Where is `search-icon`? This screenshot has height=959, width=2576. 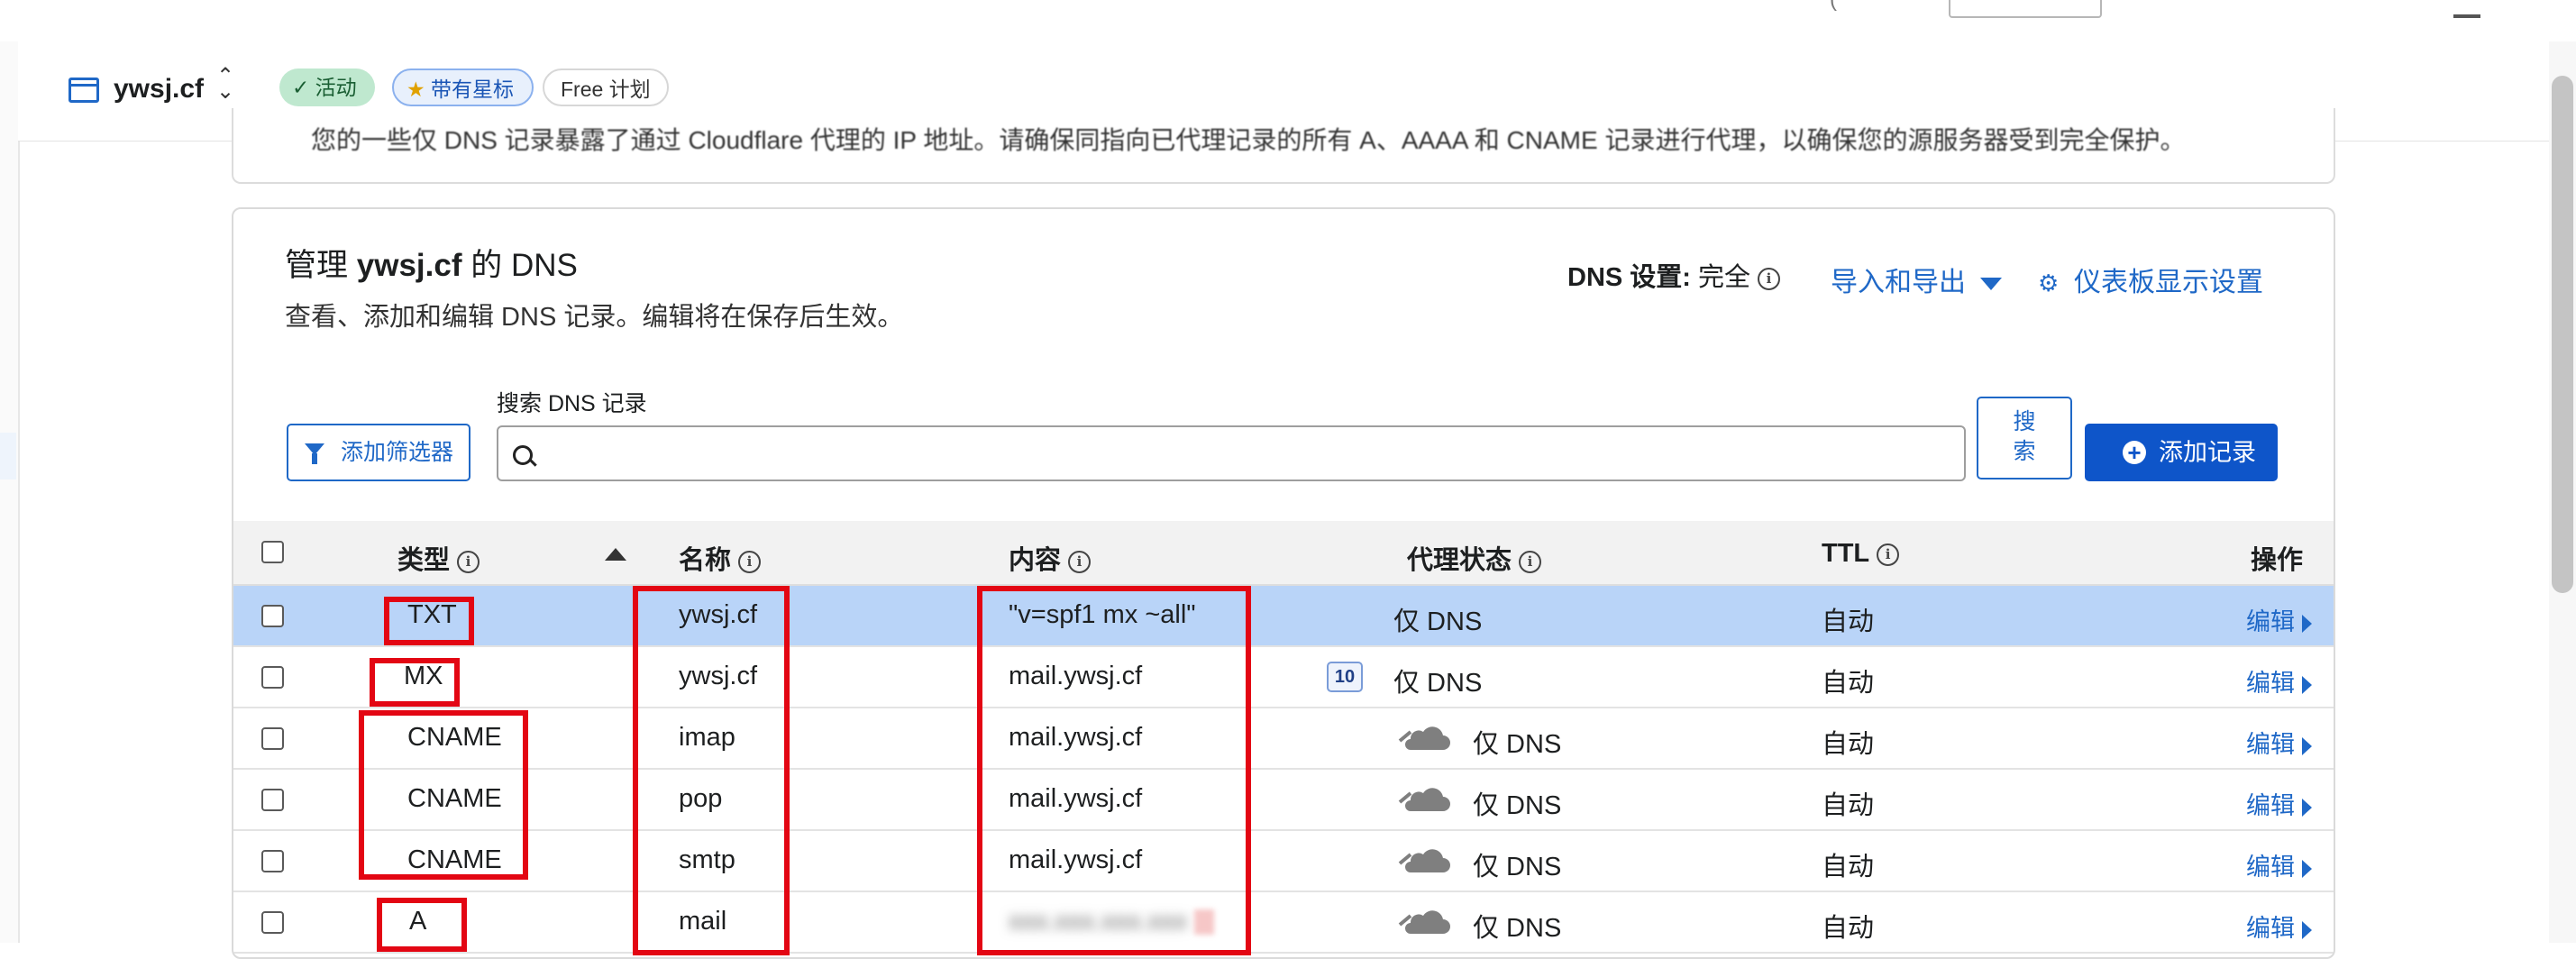 search-icon is located at coordinates (523, 455).